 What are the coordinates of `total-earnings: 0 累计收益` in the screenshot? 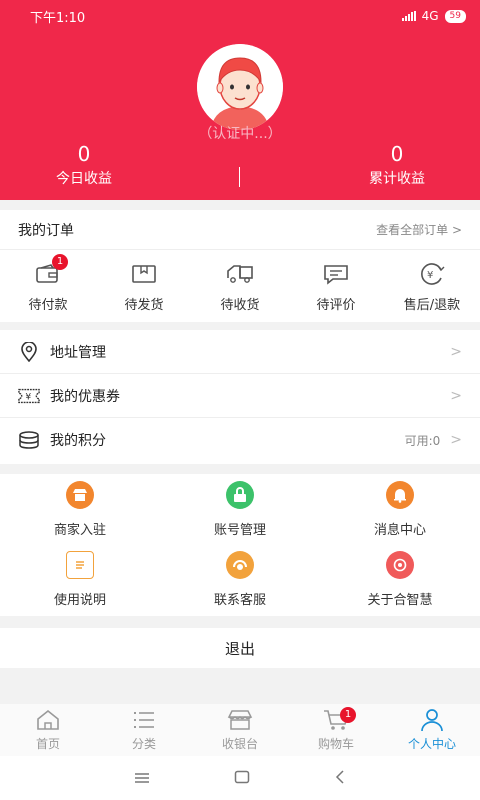 It's located at (378, 165).